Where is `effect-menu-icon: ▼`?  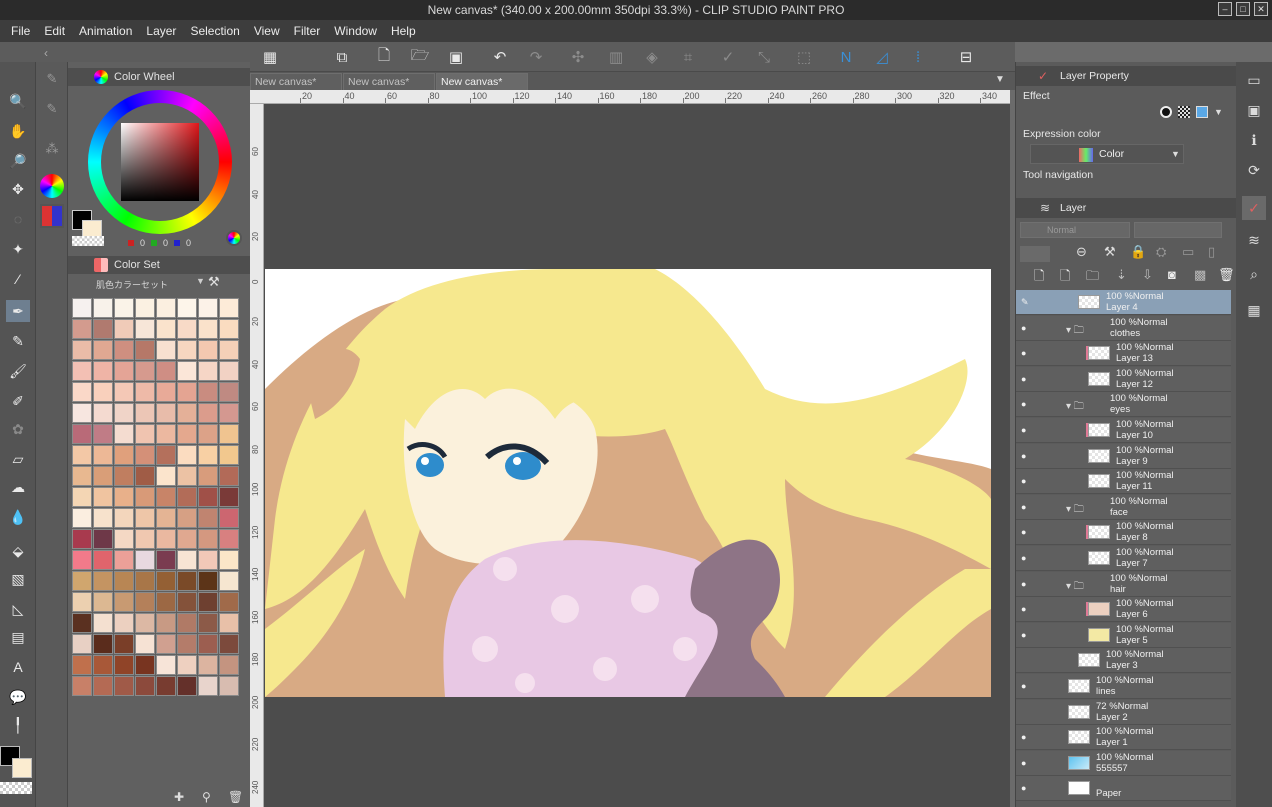 effect-menu-icon: ▼ is located at coordinates (1218, 112).